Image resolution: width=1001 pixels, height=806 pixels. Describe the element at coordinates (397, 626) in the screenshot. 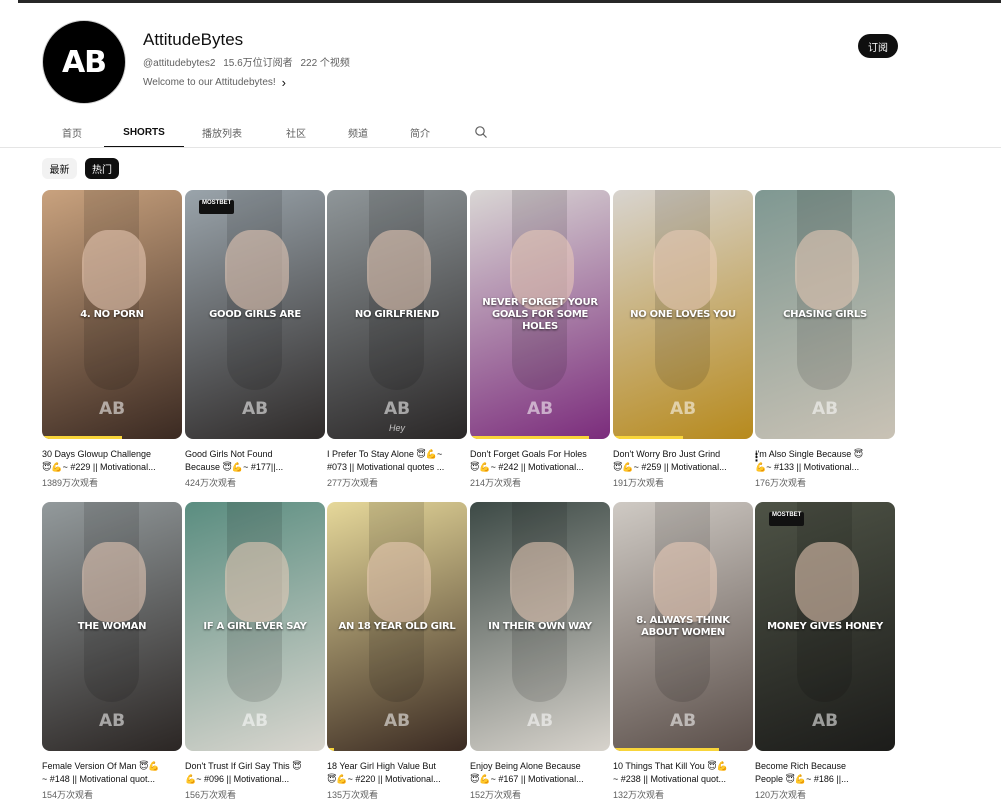

I see `short-thumbnail: AN 18 YEAR OLD GIRL AB` at that location.